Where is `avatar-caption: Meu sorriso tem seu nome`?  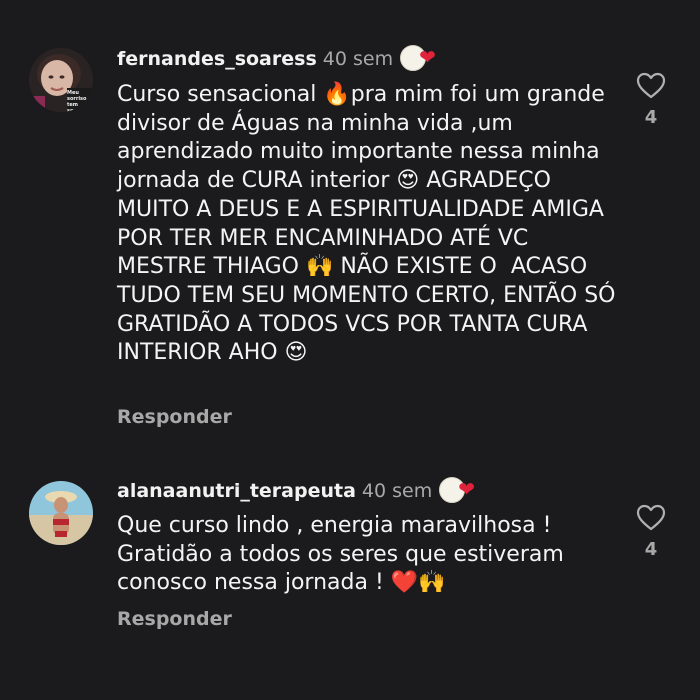
avatar-caption: Meu sorriso tem seu nome is located at coordinates (77, 101).